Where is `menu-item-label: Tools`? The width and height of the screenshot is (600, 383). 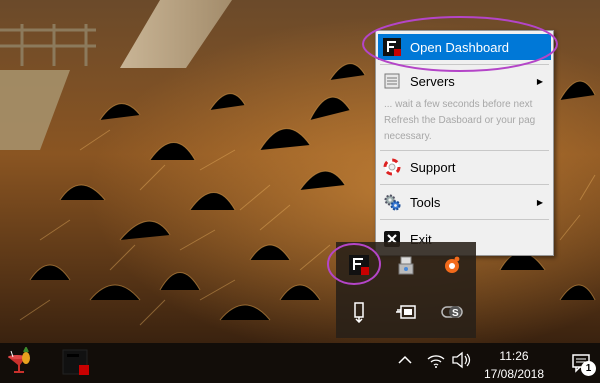 menu-item-label: Tools is located at coordinates (425, 202).